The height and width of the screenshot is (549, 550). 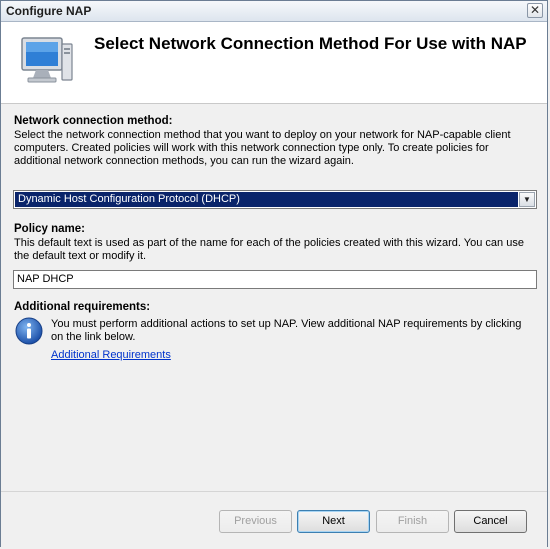 What do you see at coordinates (535, 10) in the screenshot?
I see `close-button: ✕` at bounding box center [535, 10].